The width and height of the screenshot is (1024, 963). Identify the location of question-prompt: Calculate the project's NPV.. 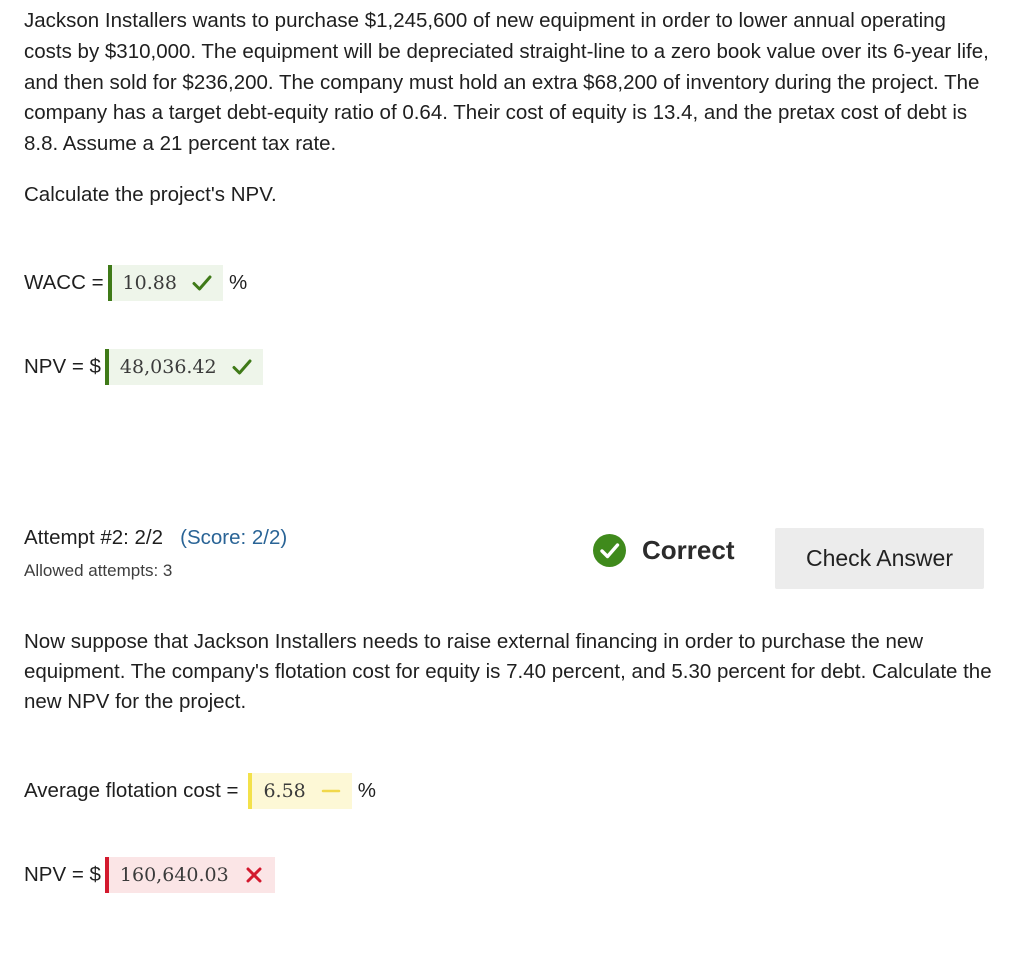
(150, 194).